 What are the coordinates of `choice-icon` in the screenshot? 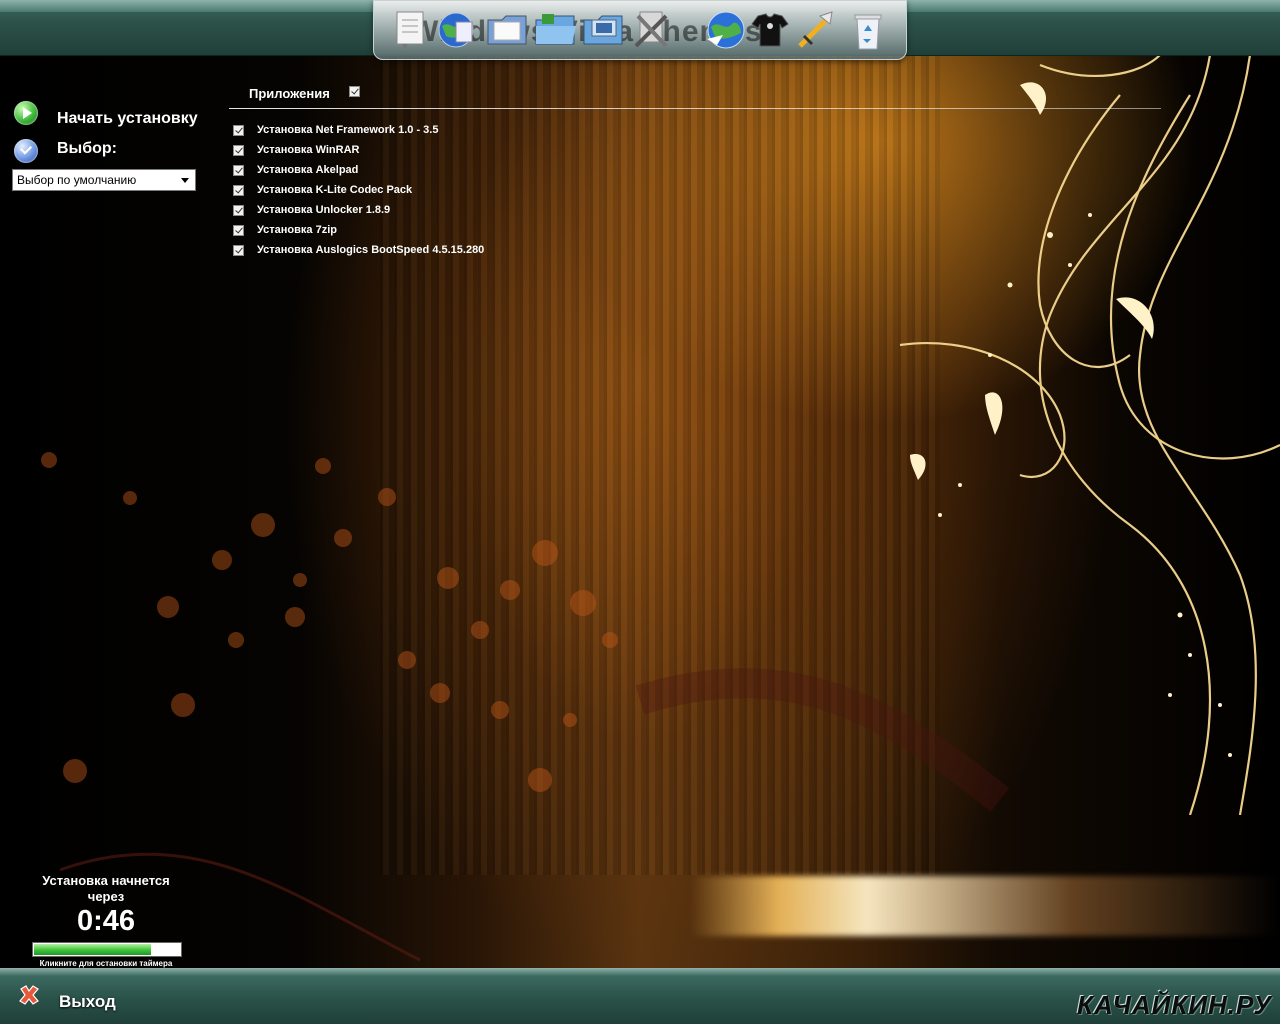 It's located at (26, 151).